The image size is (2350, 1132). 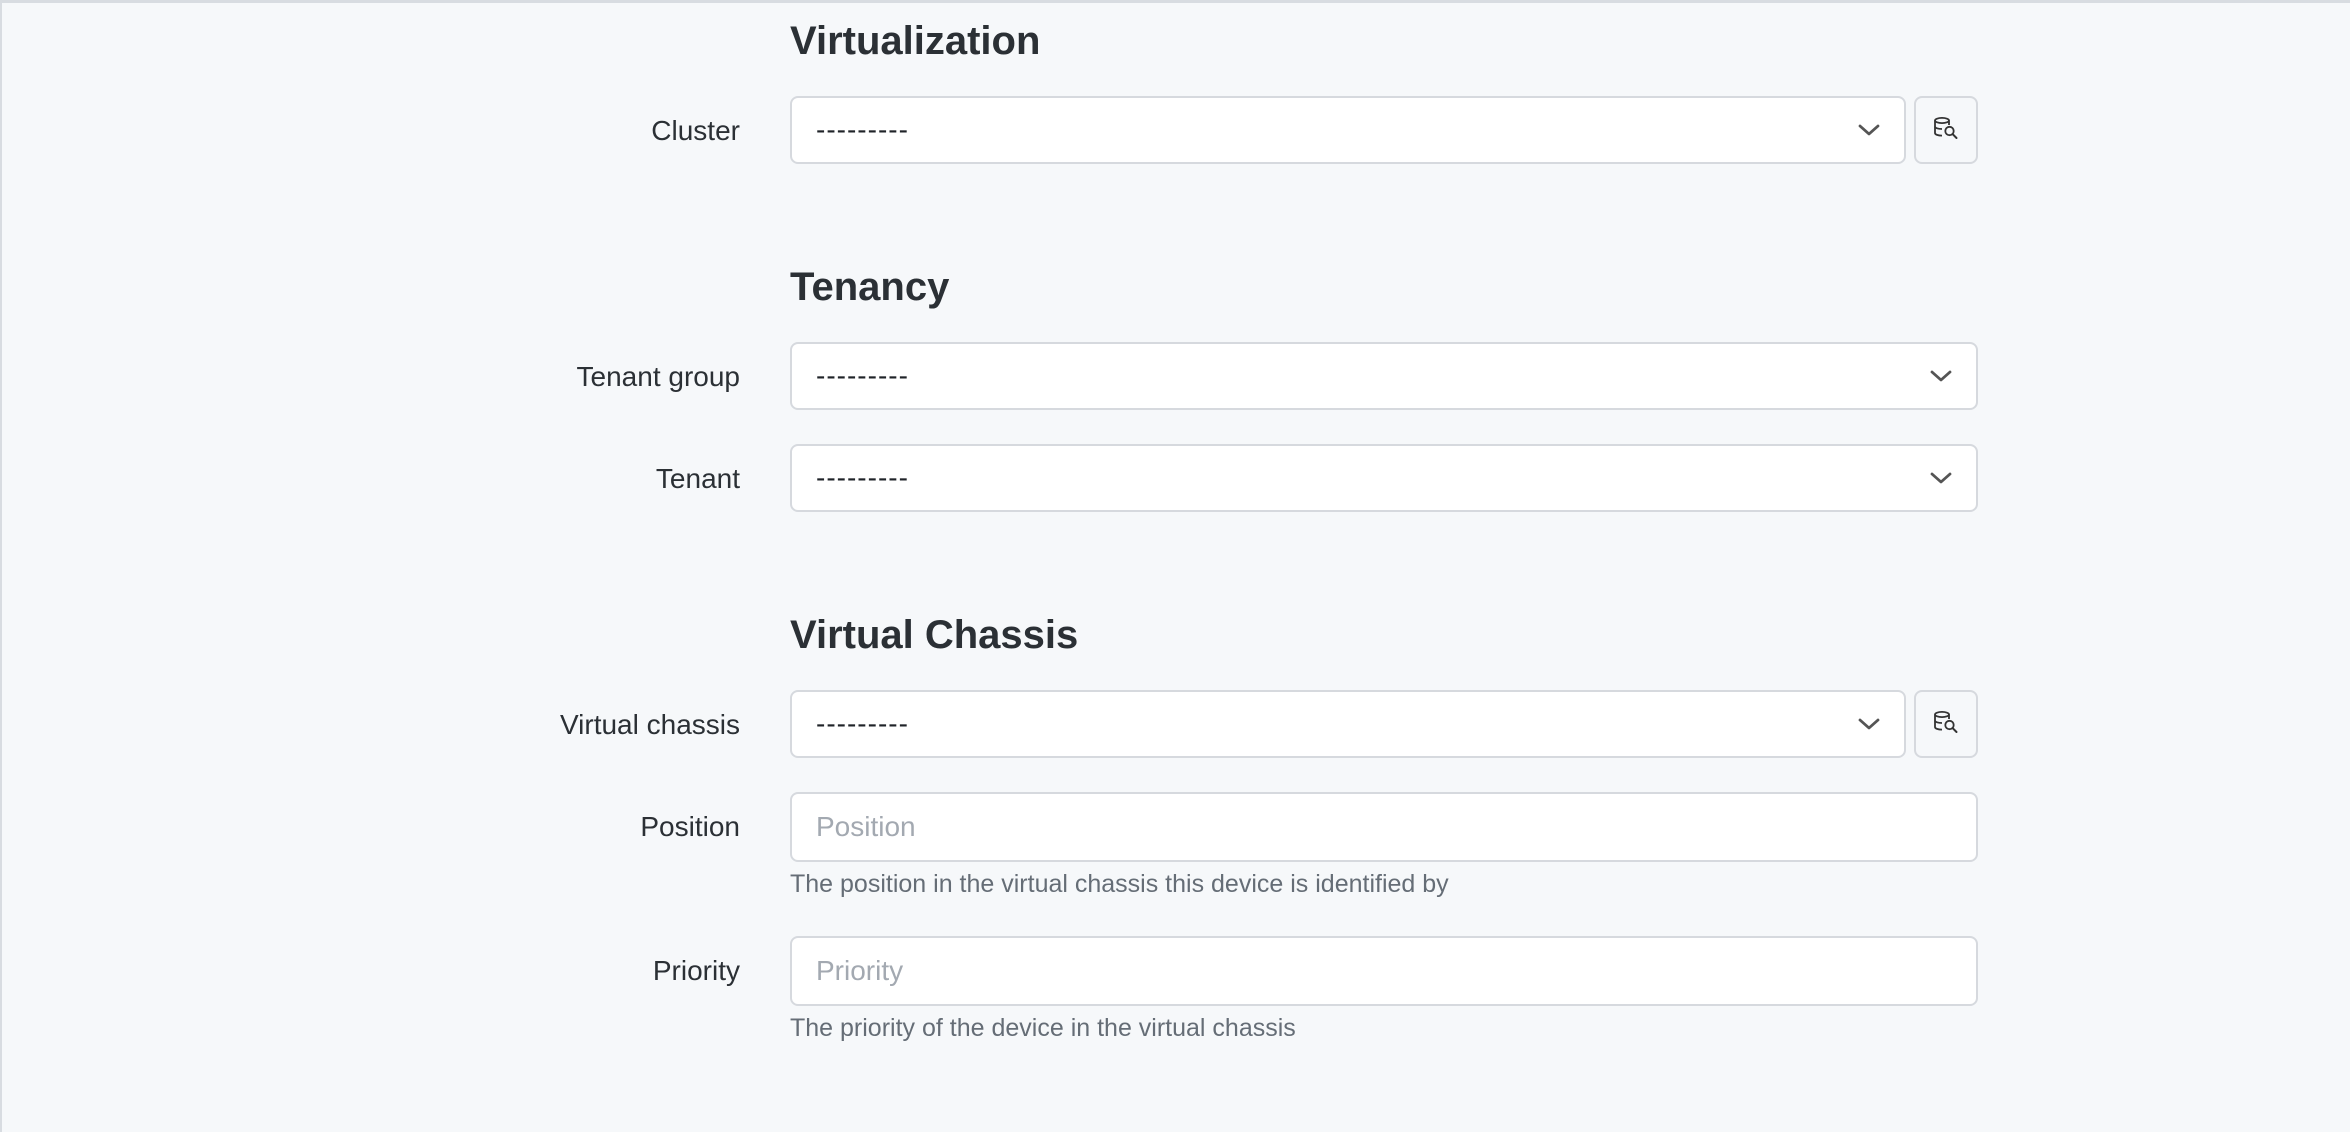 What do you see at coordinates (862, 375) in the screenshot?
I see `tenant-group-value: ---------` at bounding box center [862, 375].